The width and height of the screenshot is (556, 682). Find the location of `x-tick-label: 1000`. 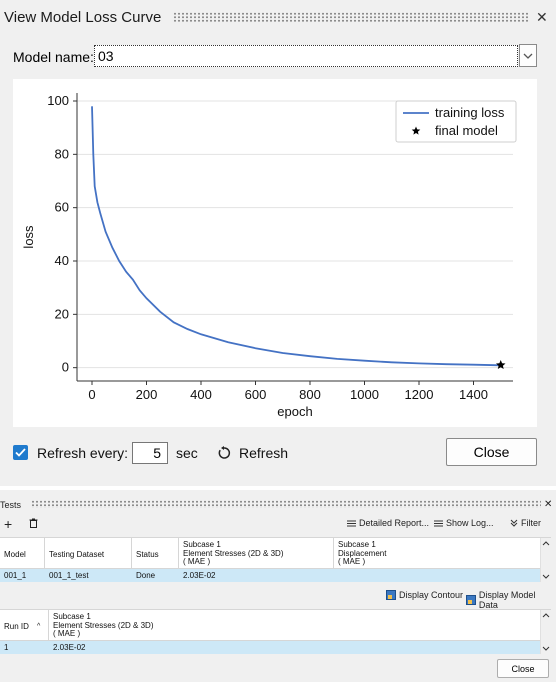

x-tick-label: 1000 is located at coordinates (364, 394).